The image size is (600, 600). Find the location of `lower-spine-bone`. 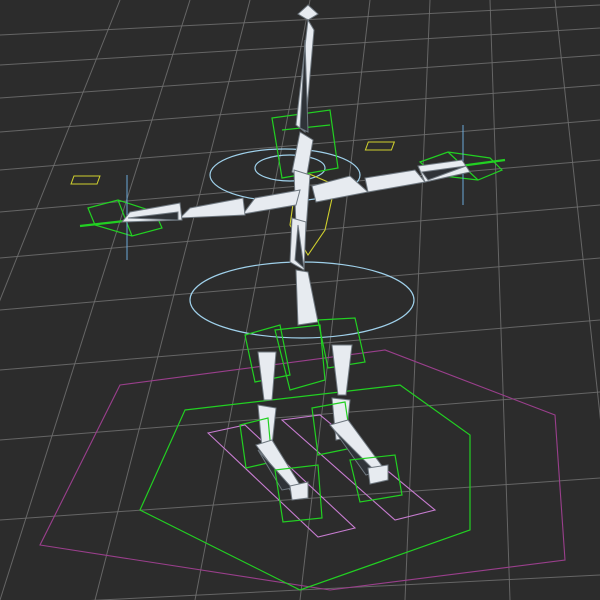

lower-spine-bone is located at coordinates (307, 297).